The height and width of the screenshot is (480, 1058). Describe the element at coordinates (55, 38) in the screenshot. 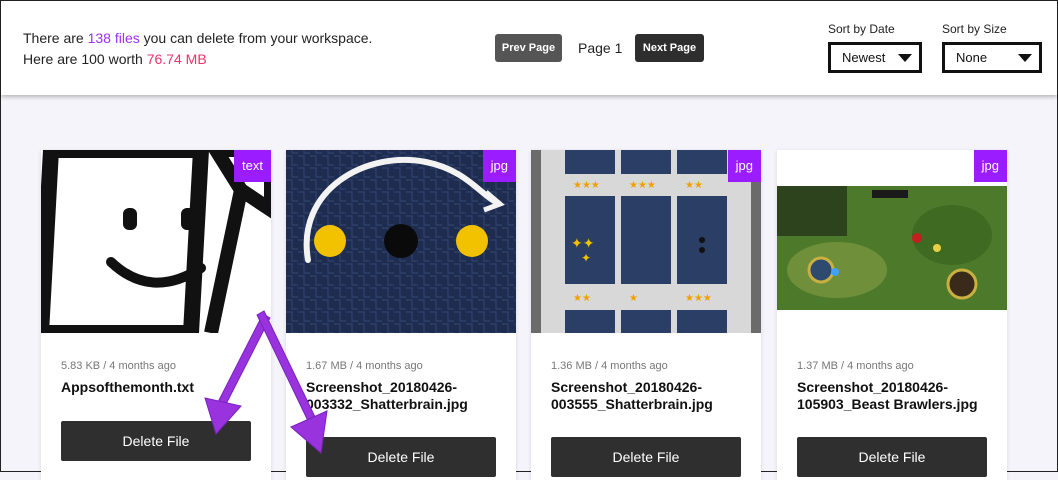

I see `summary-line1-prefix: There are` at that location.